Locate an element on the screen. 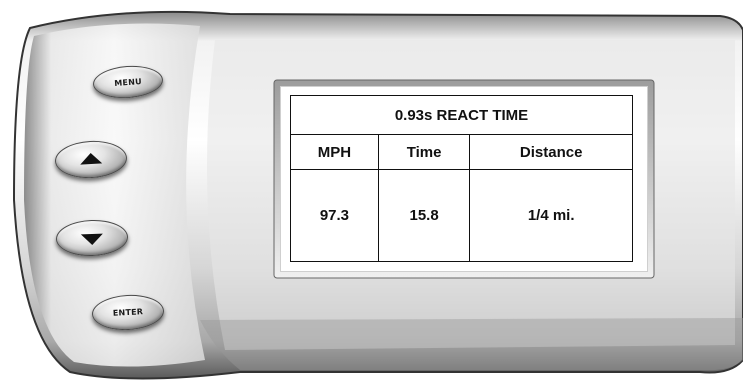  column-header-mph: MPH is located at coordinates (334, 152).